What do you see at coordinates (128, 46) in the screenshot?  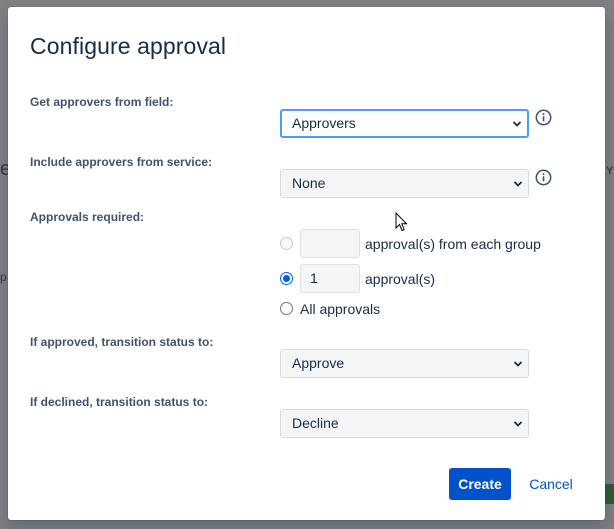 I see `dialog-title: Configure approval` at bounding box center [128, 46].